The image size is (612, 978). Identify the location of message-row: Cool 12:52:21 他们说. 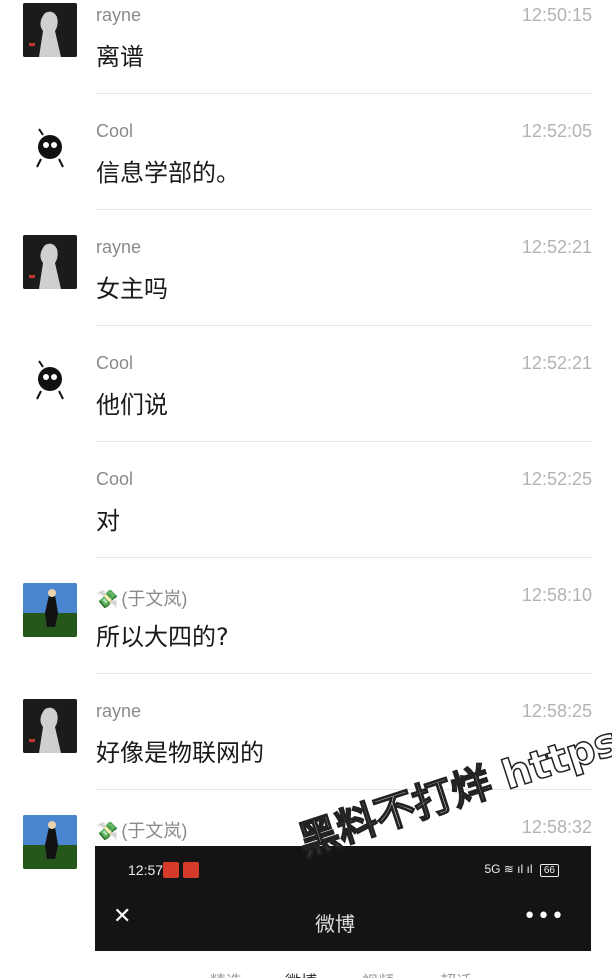
(306, 406).